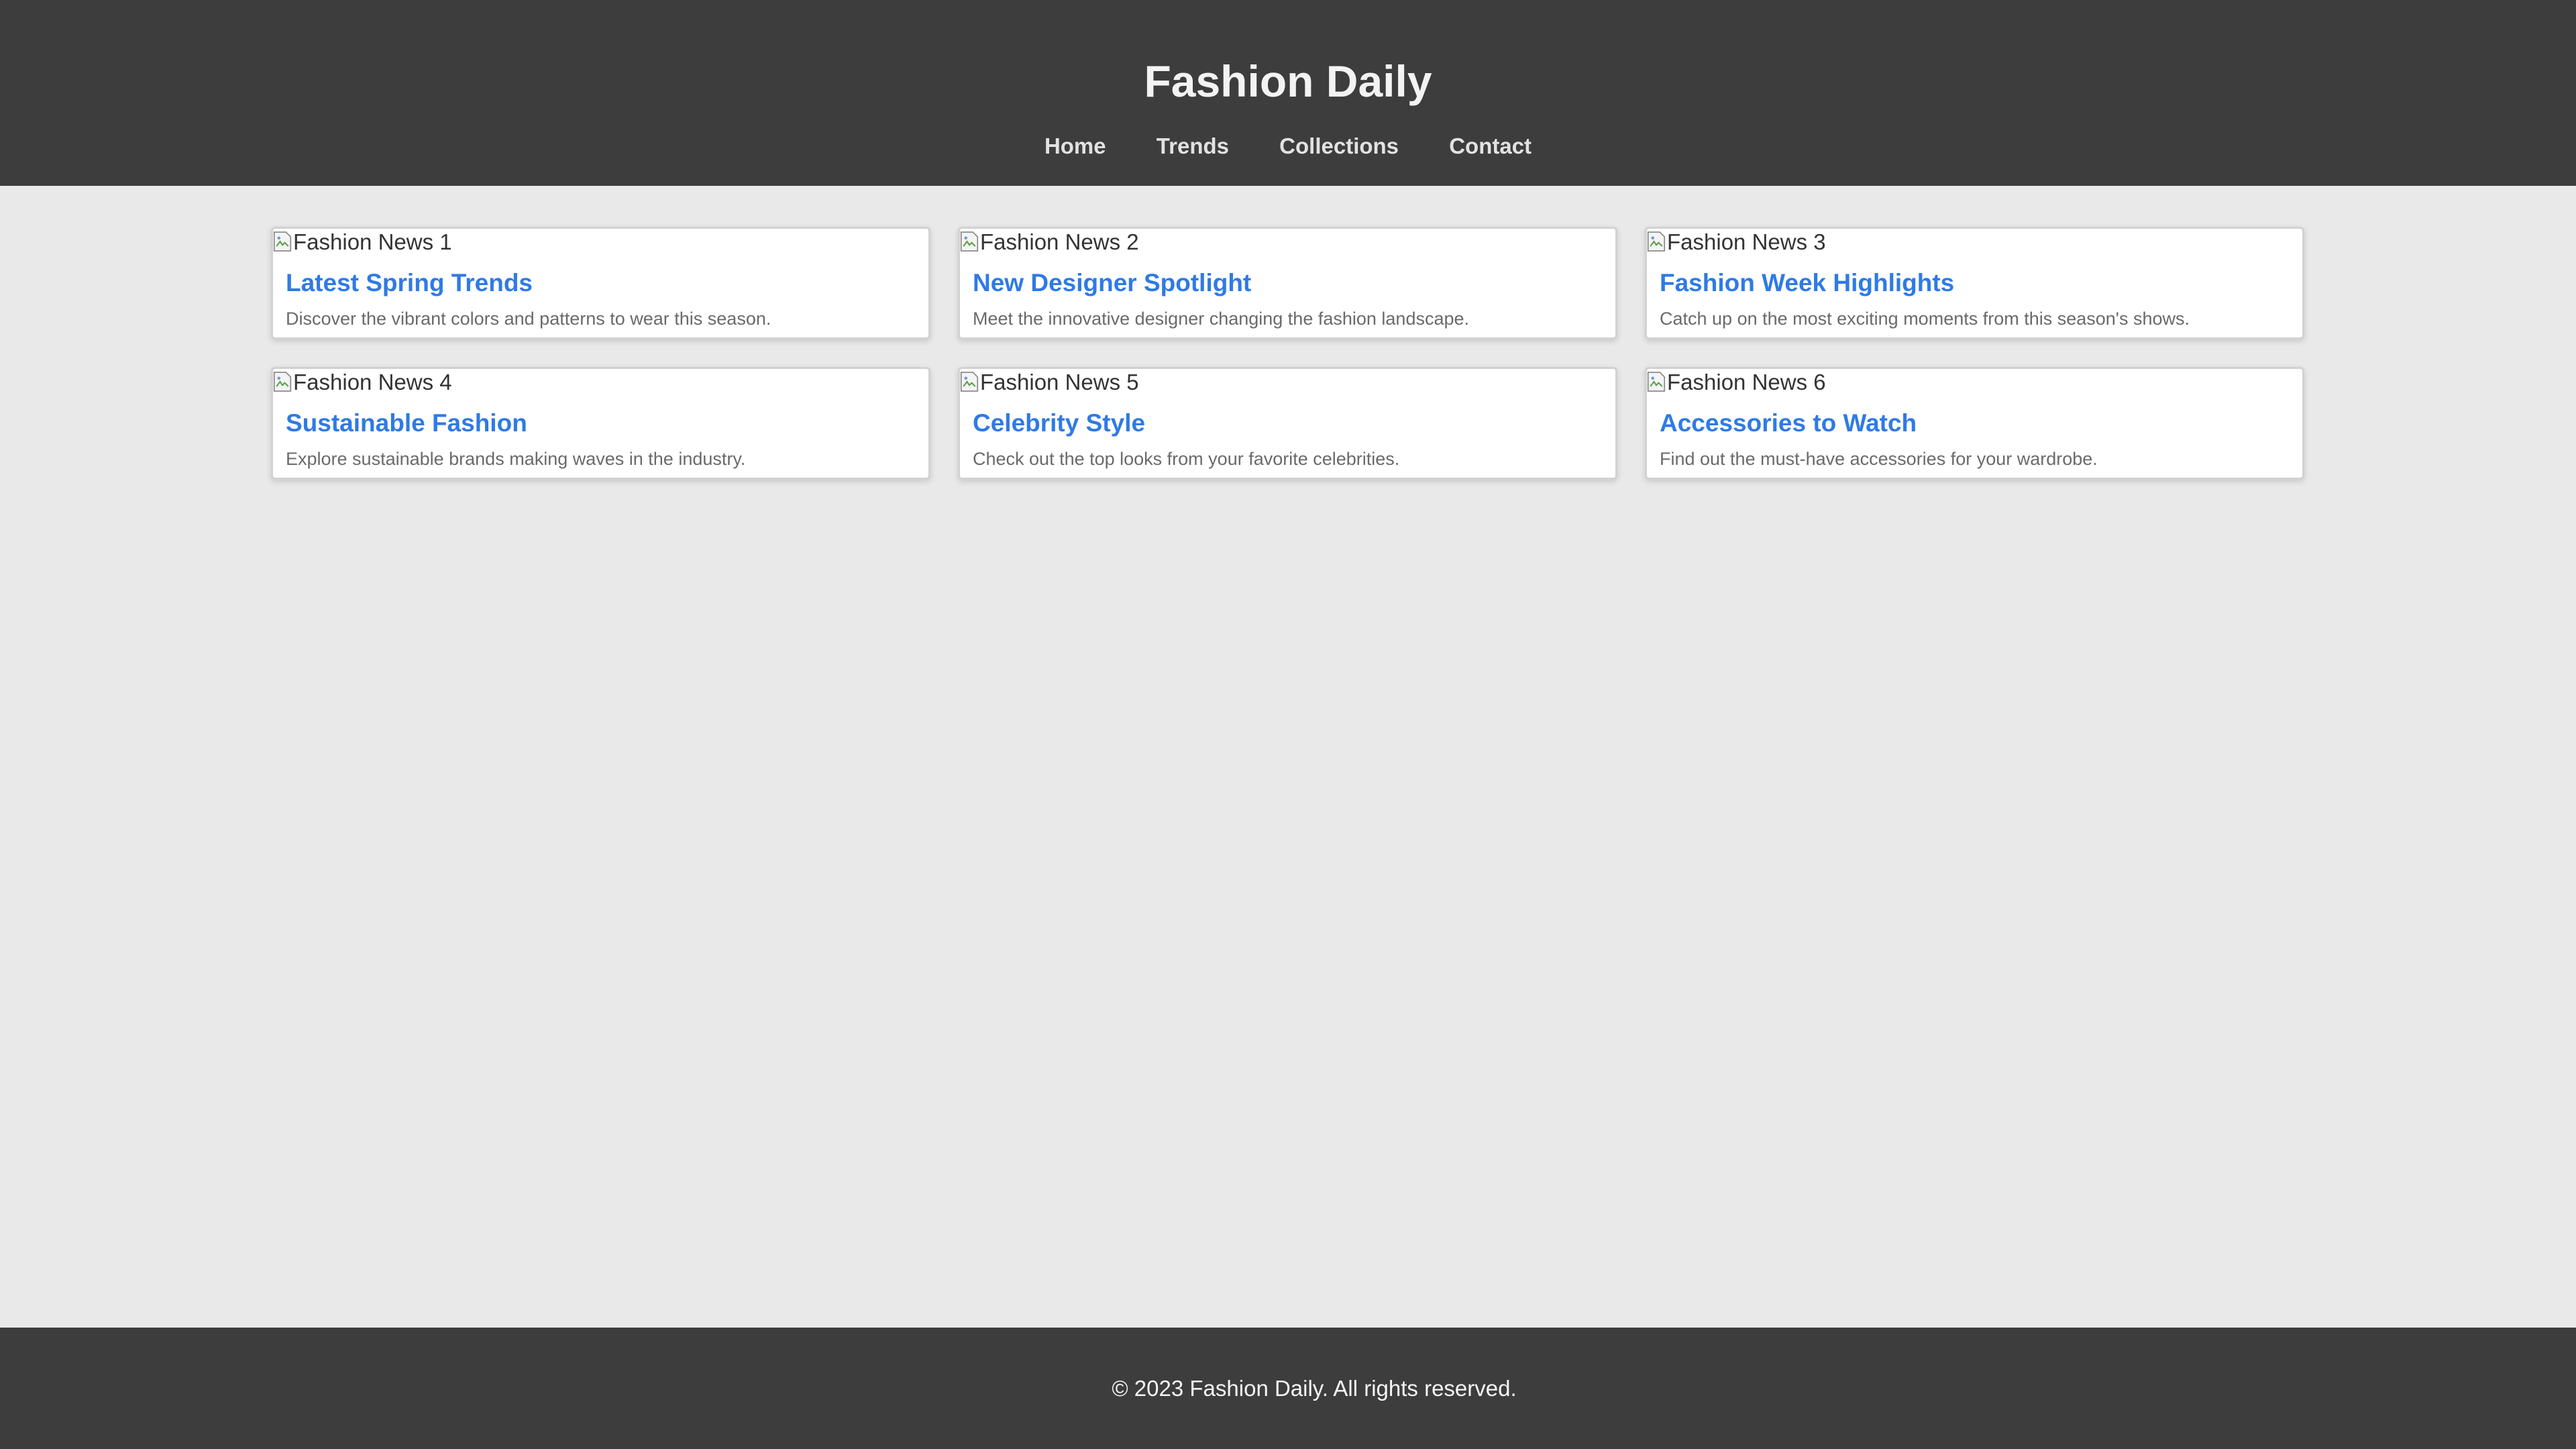  Describe the element at coordinates (600, 382) in the screenshot. I see `card-image: Fashion News 4` at that location.